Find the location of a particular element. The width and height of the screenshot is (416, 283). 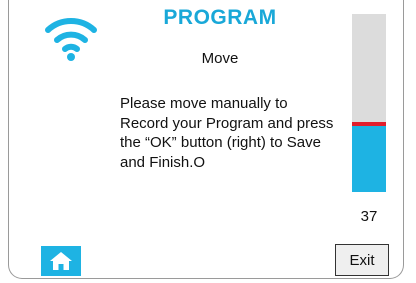

mode-label: Move is located at coordinates (220, 58).